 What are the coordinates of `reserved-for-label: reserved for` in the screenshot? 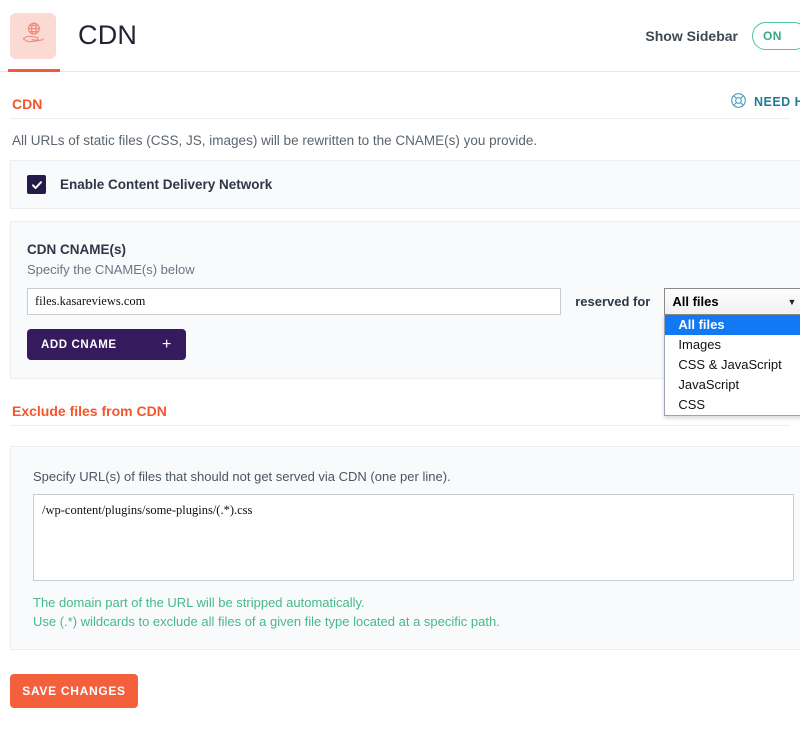 It's located at (613, 301).